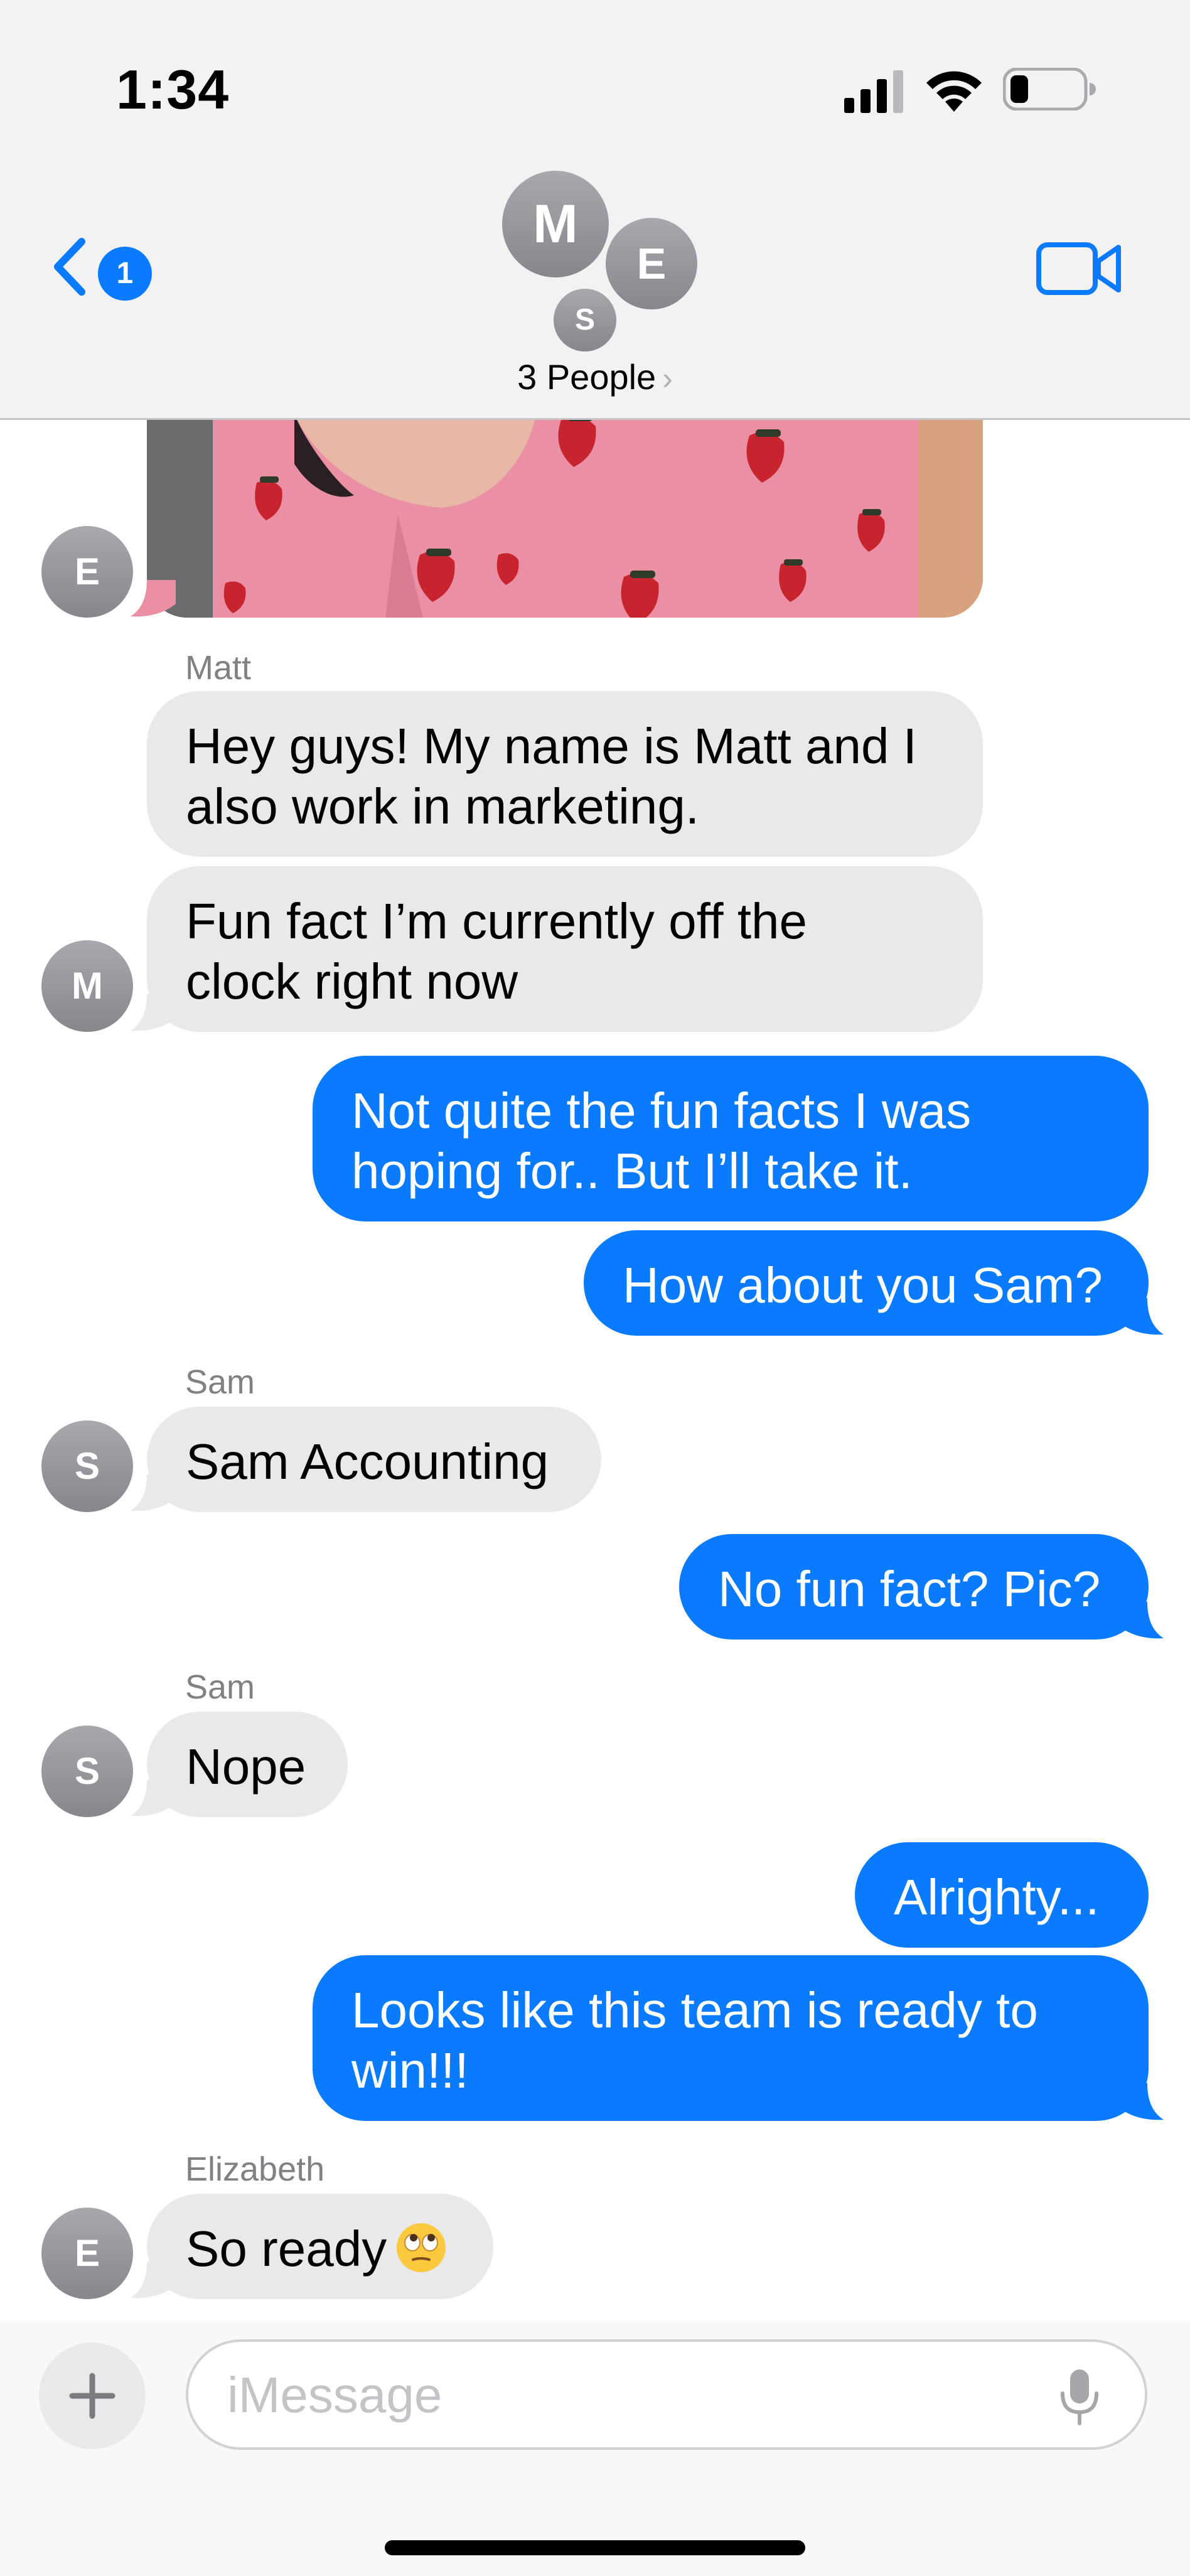 This screenshot has height=2576, width=1190. Describe the element at coordinates (255, 2169) in the screenshot. I see `sender-name: Elizabeth` at that location.